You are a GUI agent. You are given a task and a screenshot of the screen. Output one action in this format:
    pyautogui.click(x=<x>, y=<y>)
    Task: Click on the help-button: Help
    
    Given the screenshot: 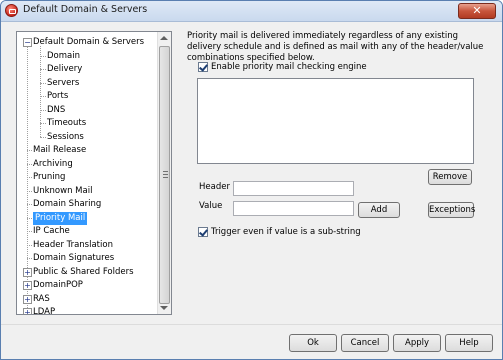 What is the action you would take?
    pyautogui.click(x=469, y=343)
    